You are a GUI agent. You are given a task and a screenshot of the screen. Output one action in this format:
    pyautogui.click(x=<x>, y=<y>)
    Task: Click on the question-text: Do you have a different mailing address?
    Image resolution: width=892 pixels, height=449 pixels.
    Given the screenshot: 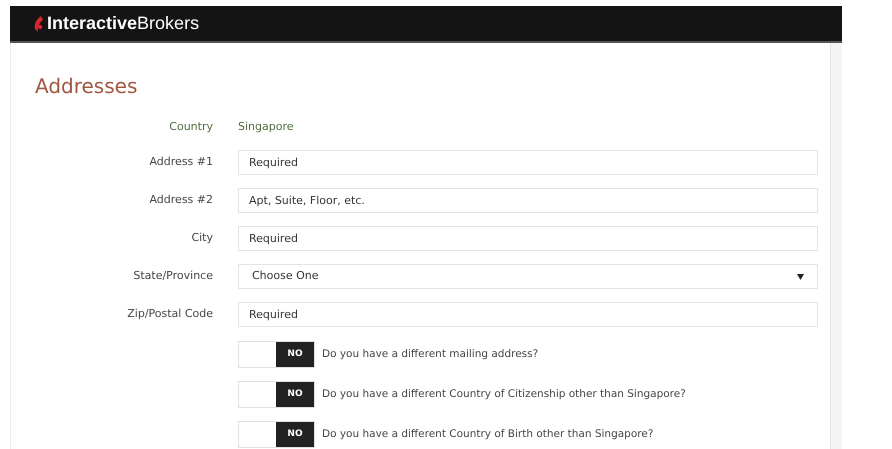 What is the action you would take?
    pyautogui.click(x=430, y=354)
    